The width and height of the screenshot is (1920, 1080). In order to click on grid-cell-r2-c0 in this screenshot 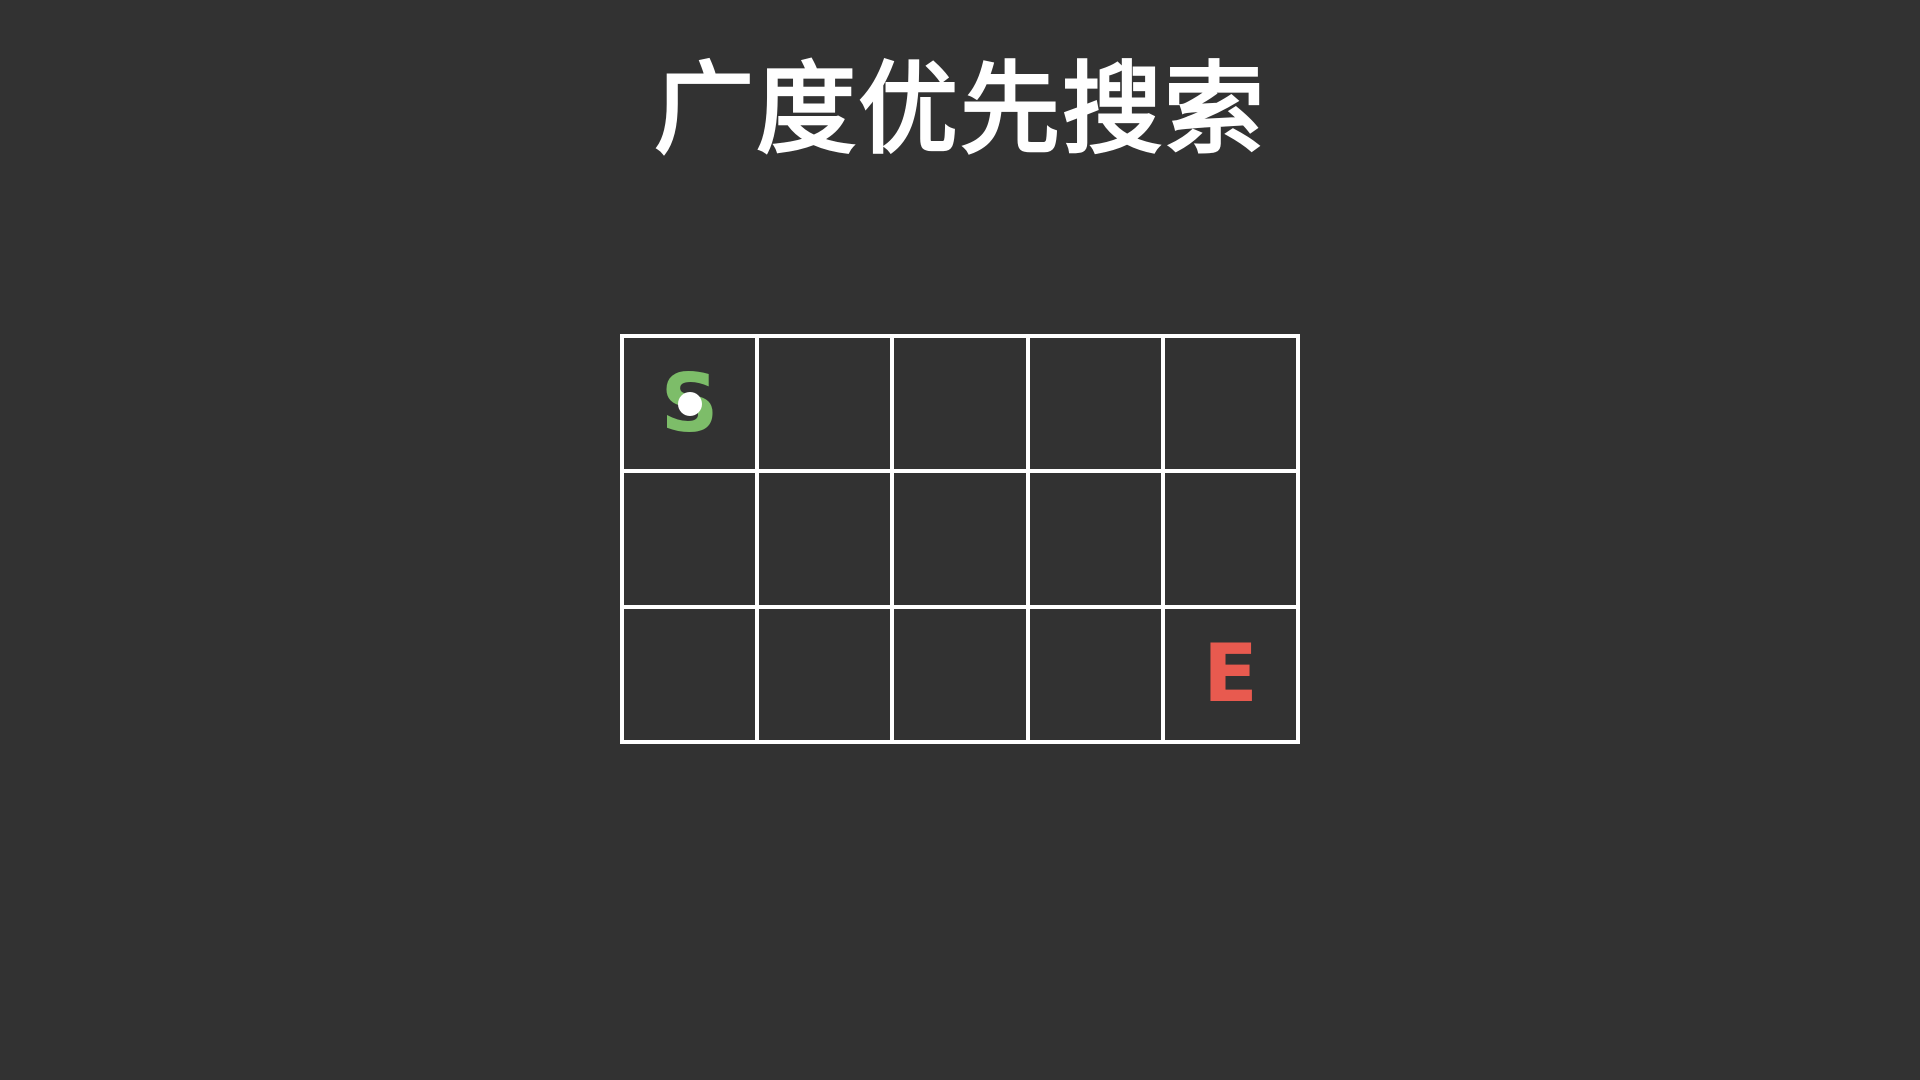, I will do `click(690, 674)`.